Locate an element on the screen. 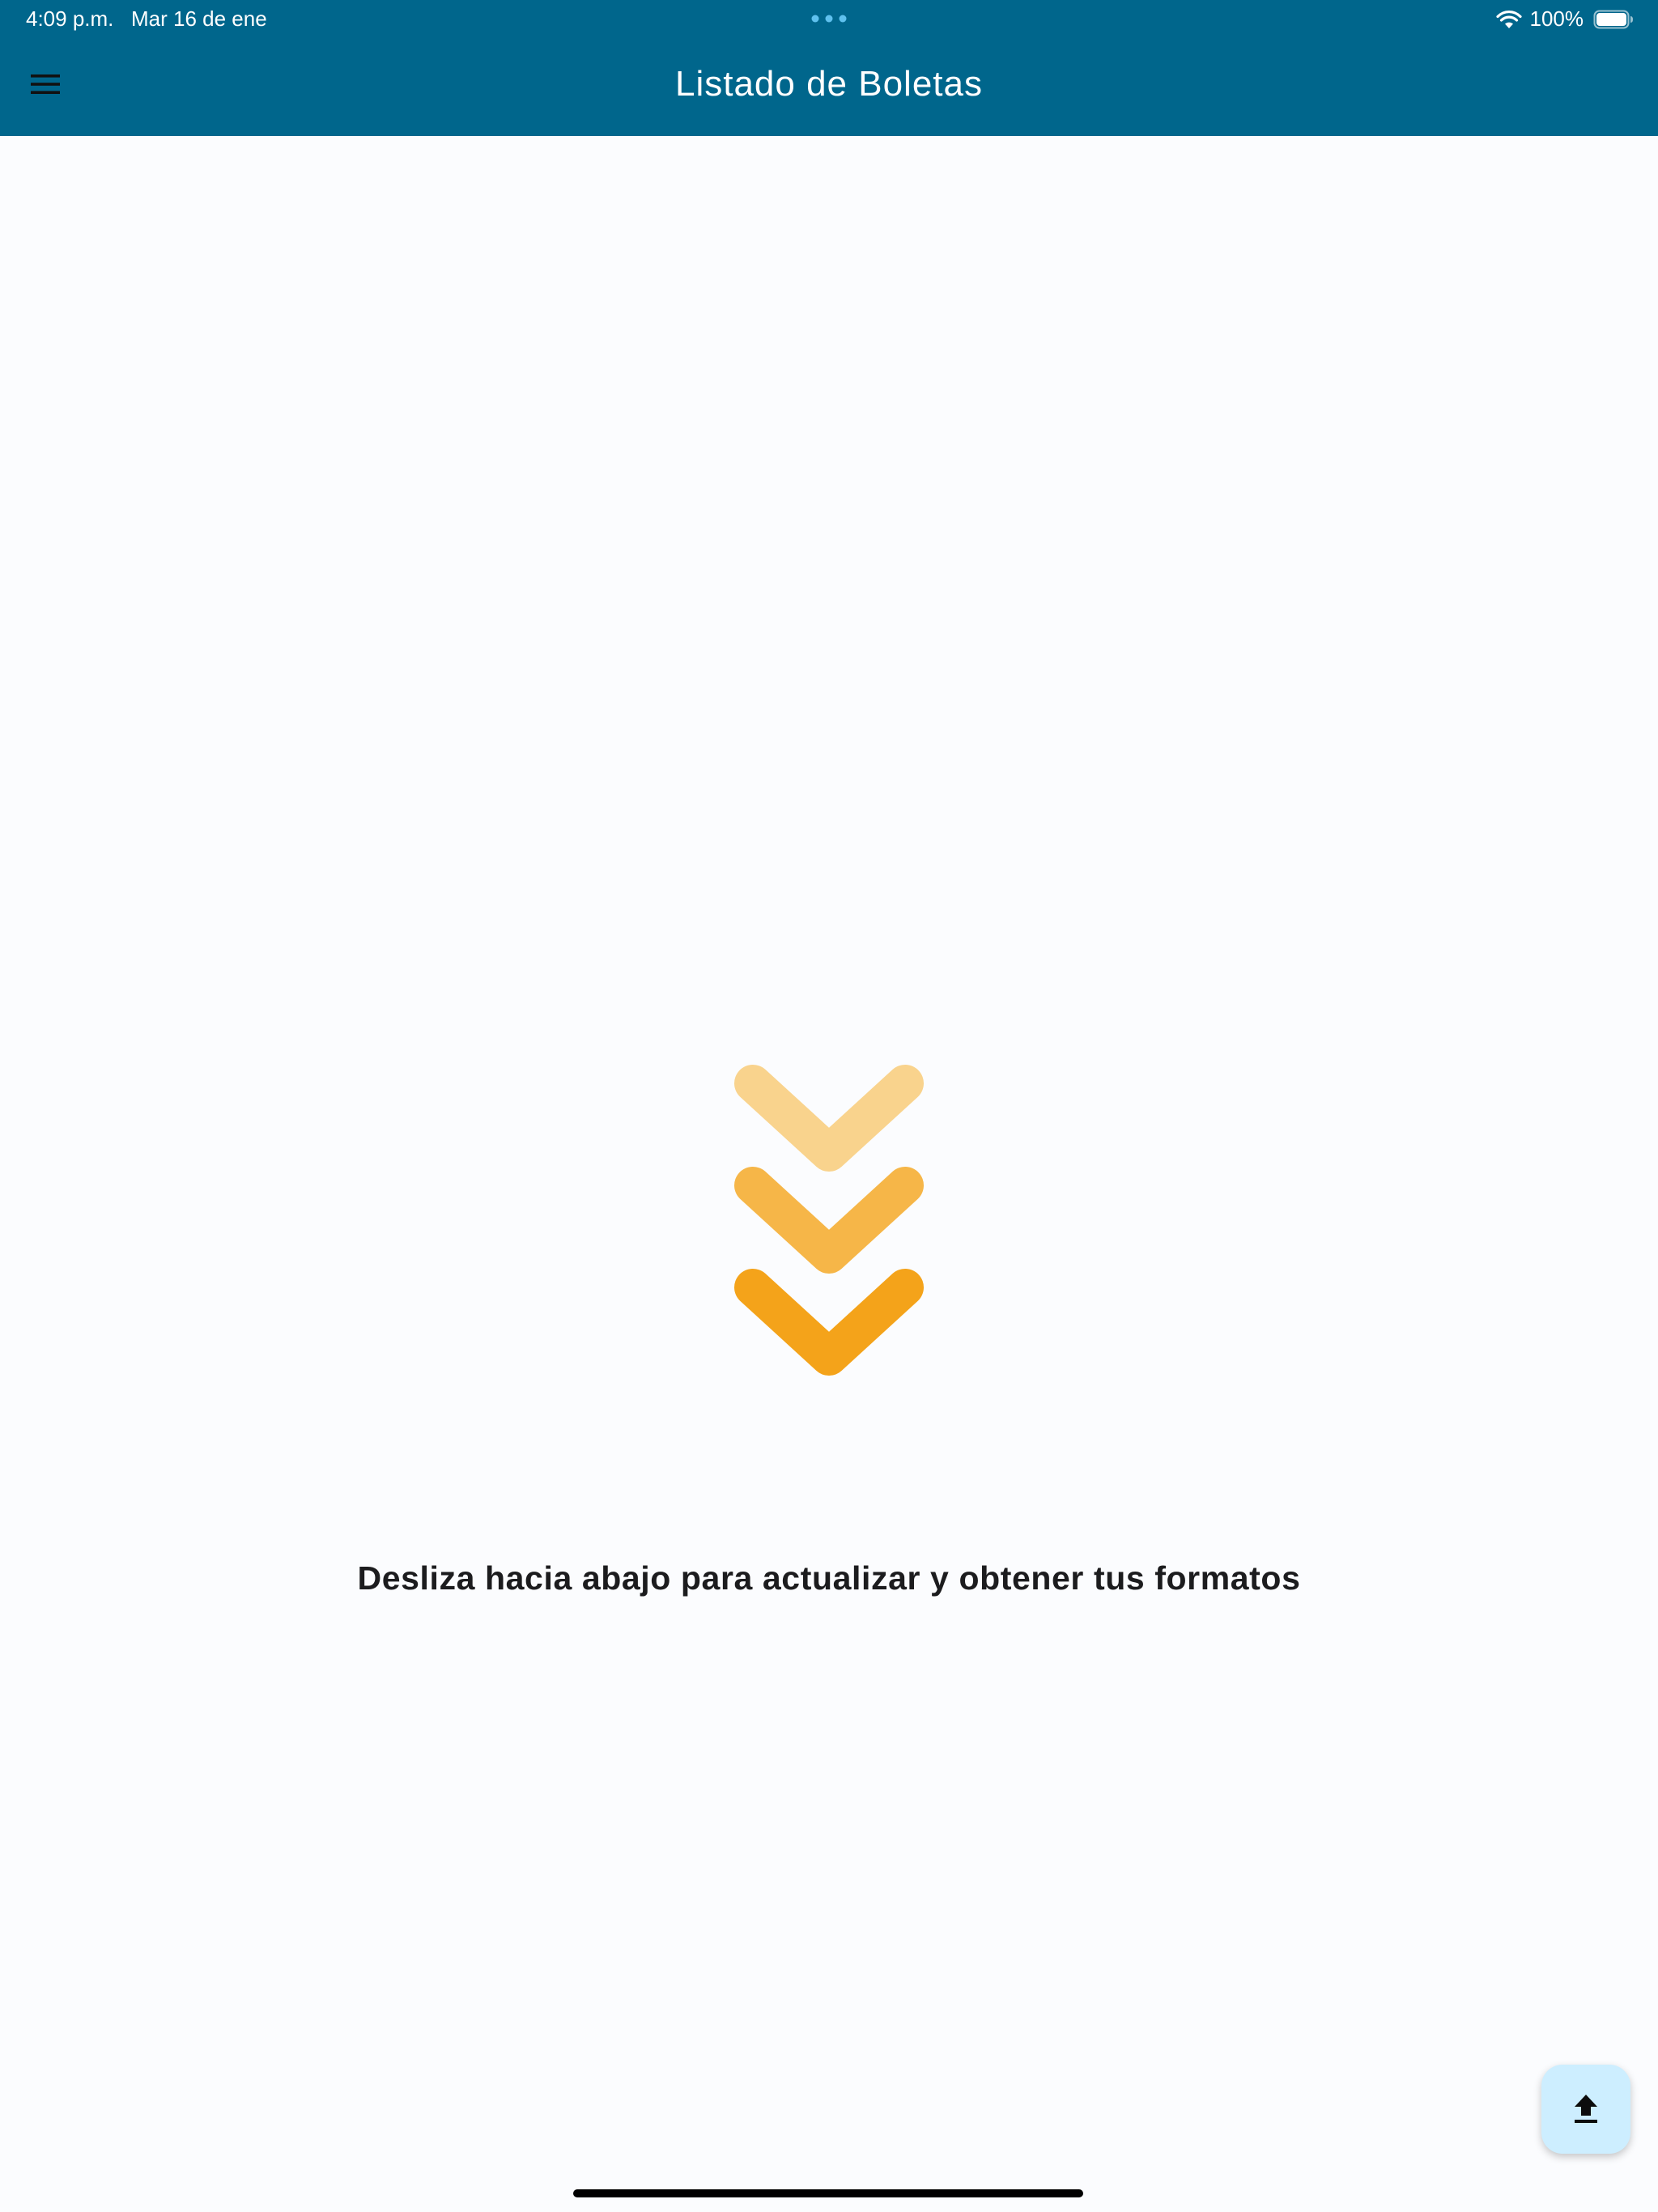  wifi-icon is located at coordinates (1508, 19).